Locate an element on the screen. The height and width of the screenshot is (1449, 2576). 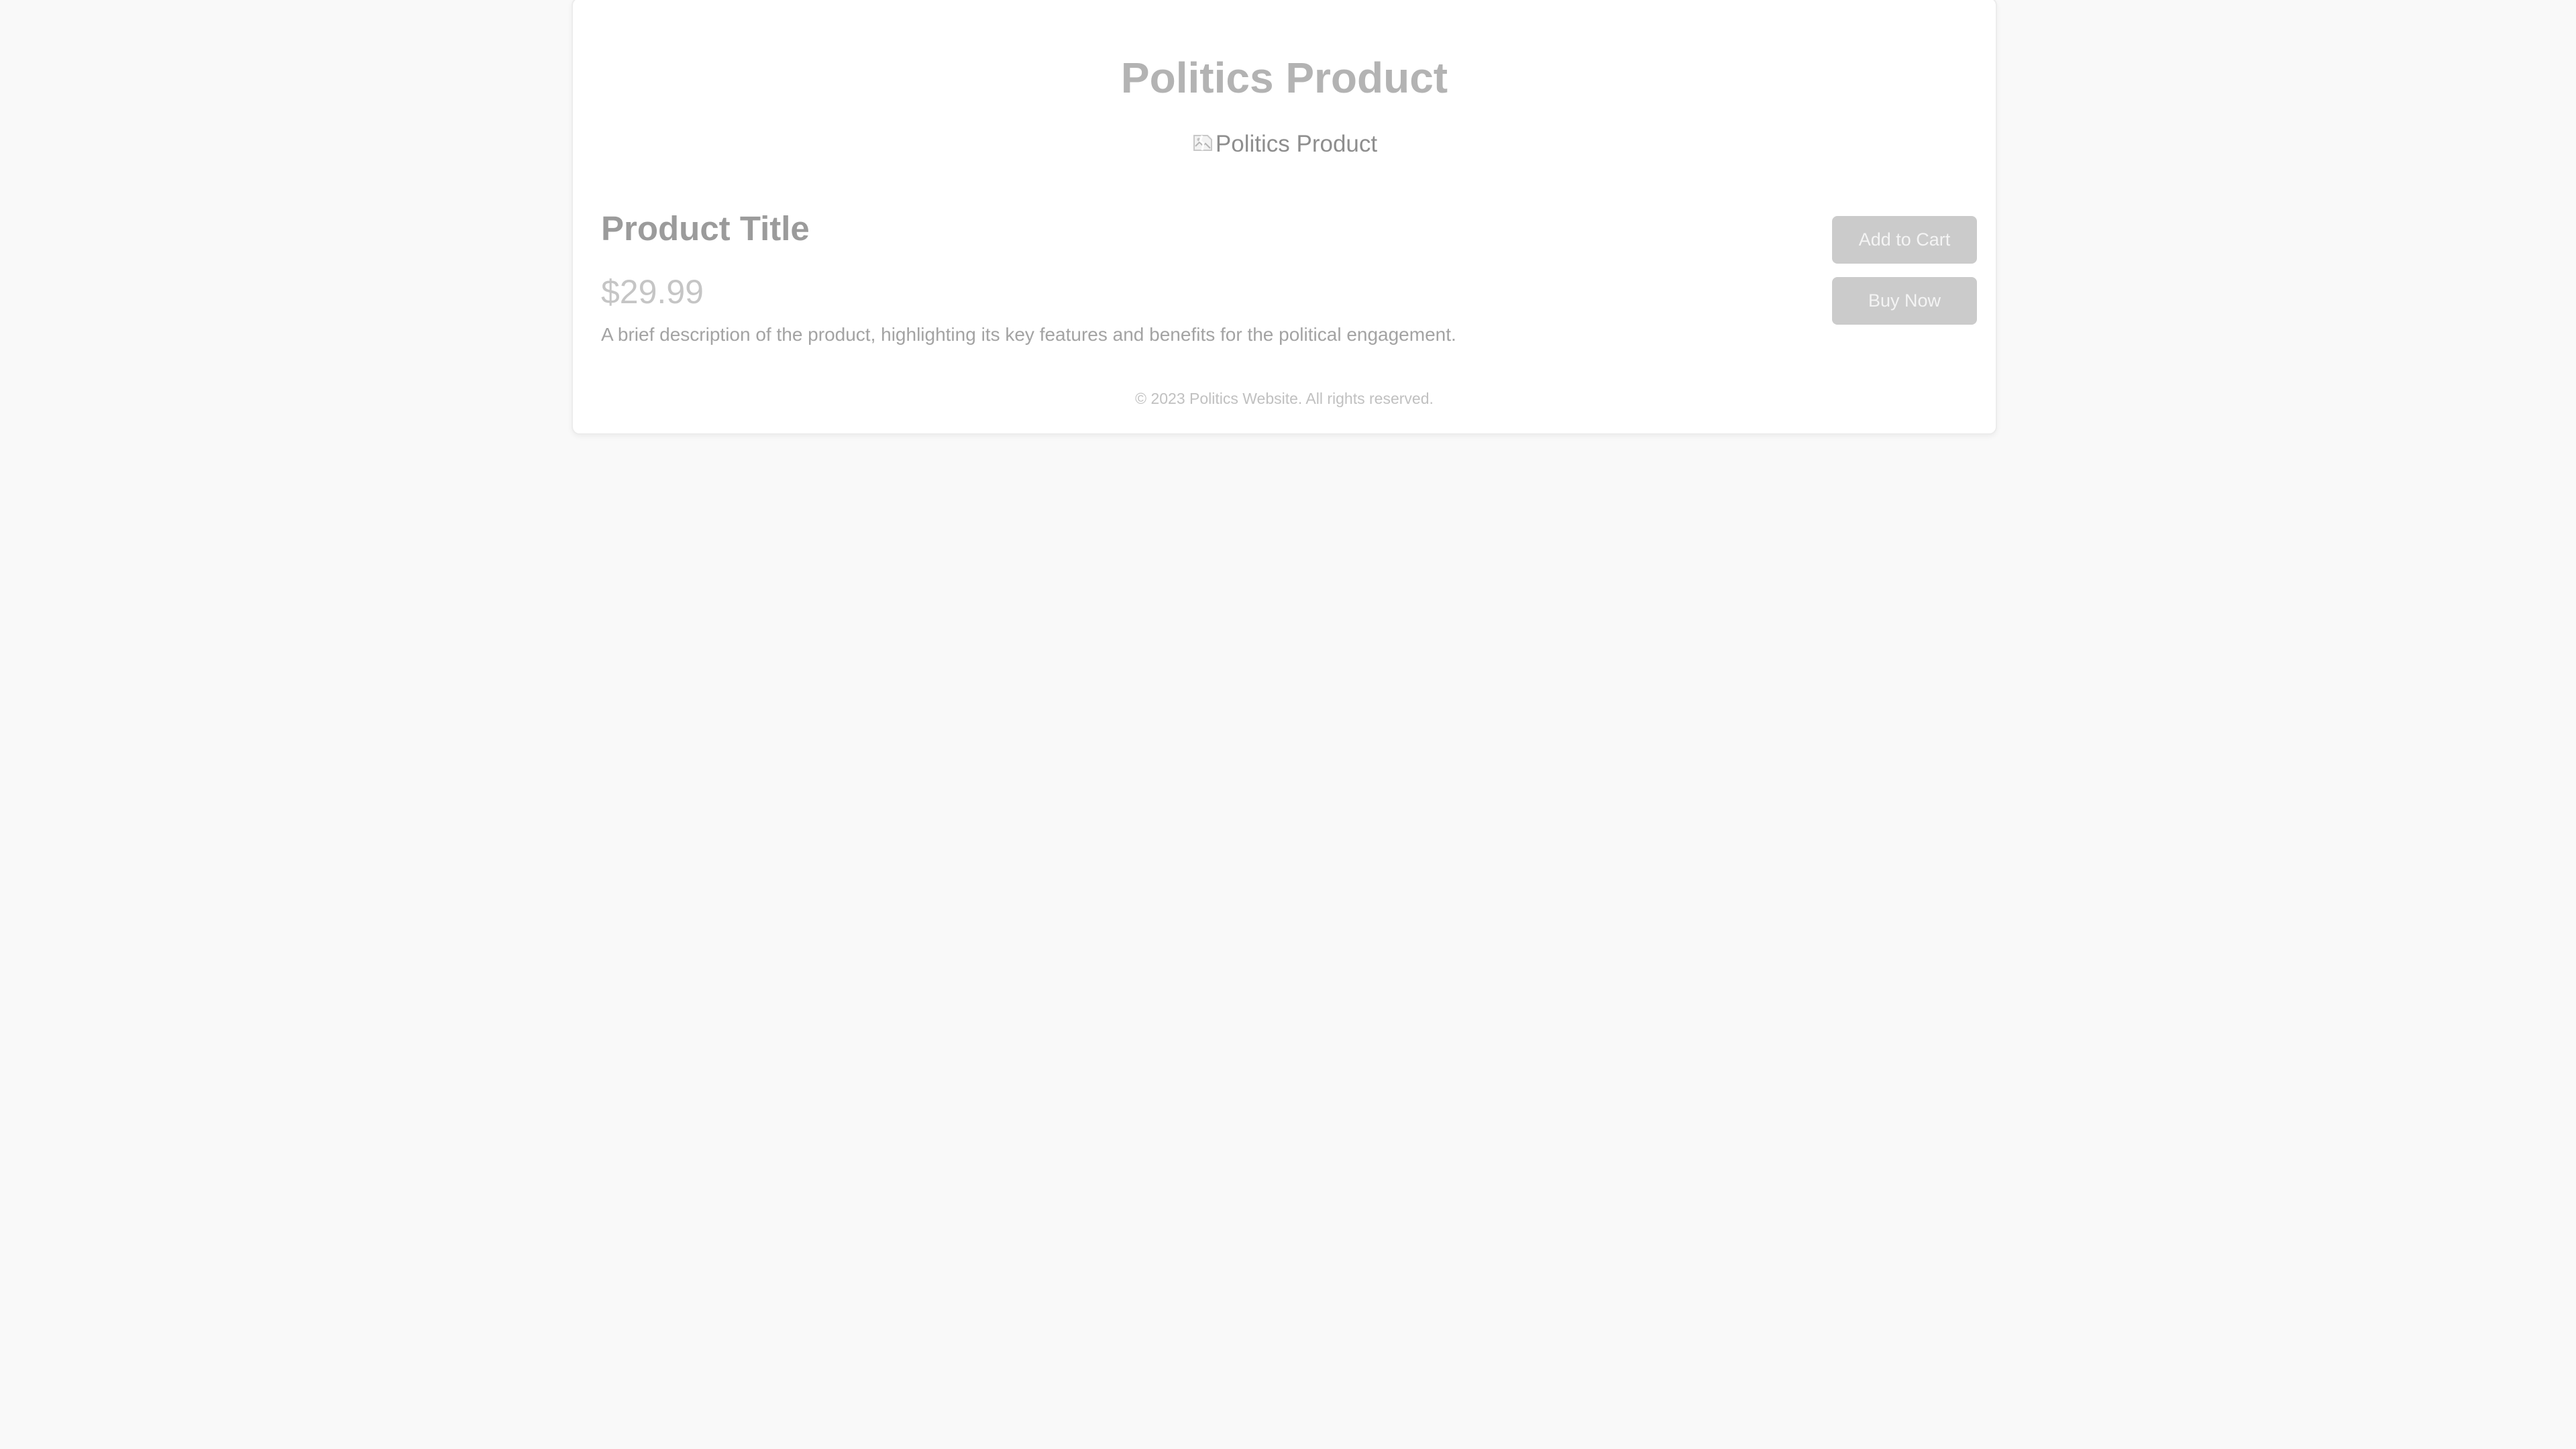
product-image: Politics Product is located at coordinates (1284, 144).